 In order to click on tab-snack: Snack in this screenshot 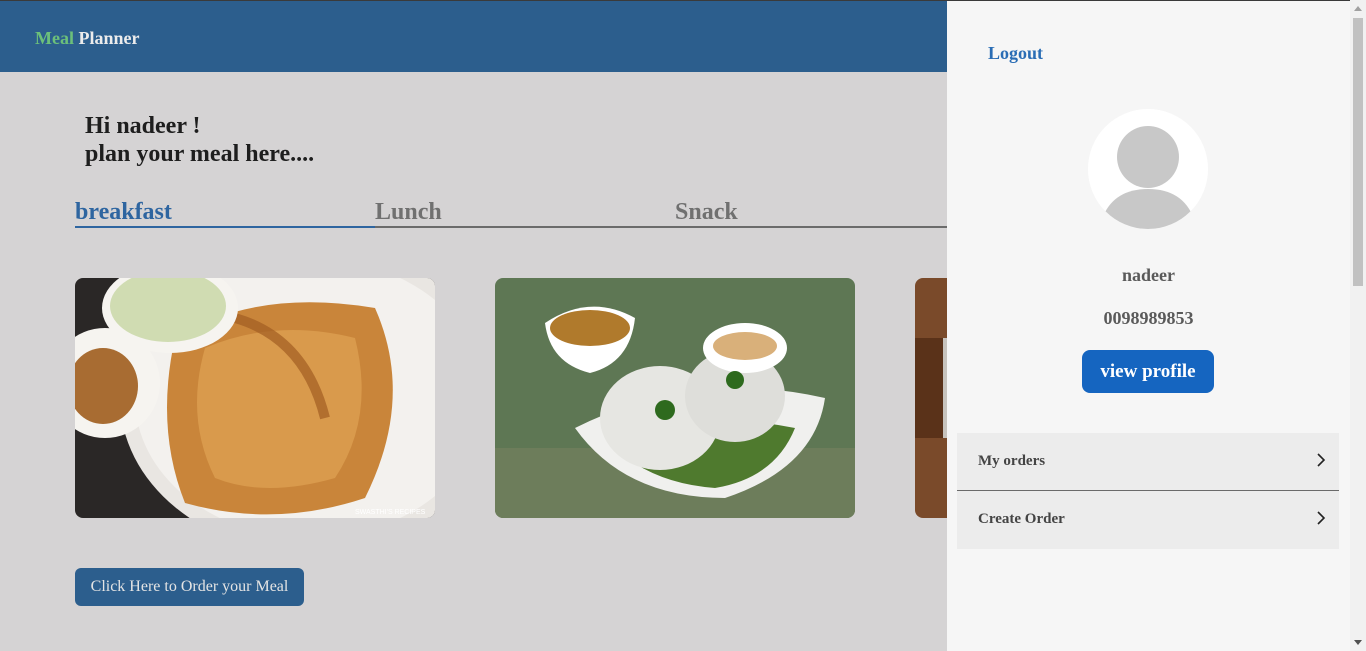, I will do `click(706, 212)`.